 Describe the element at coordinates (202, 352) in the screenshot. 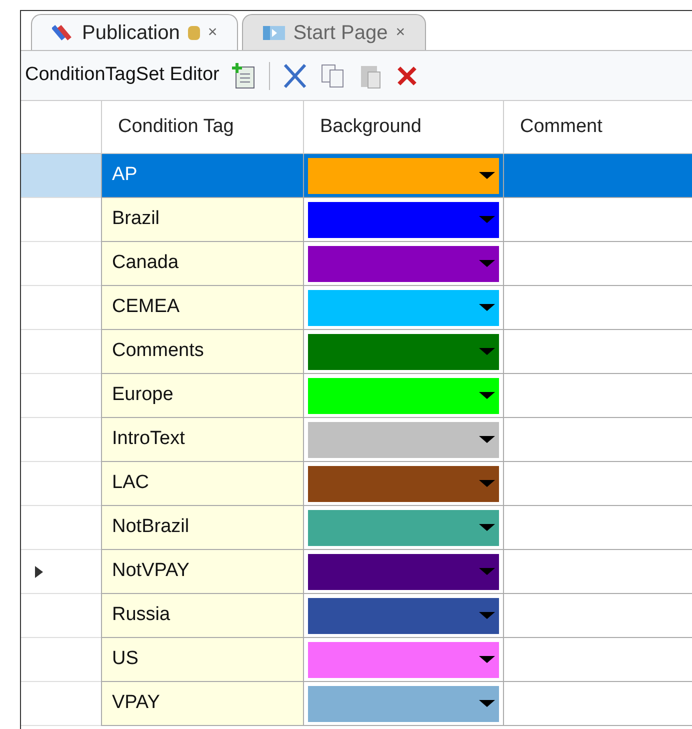

I see `table-cell: Comments` at that location.